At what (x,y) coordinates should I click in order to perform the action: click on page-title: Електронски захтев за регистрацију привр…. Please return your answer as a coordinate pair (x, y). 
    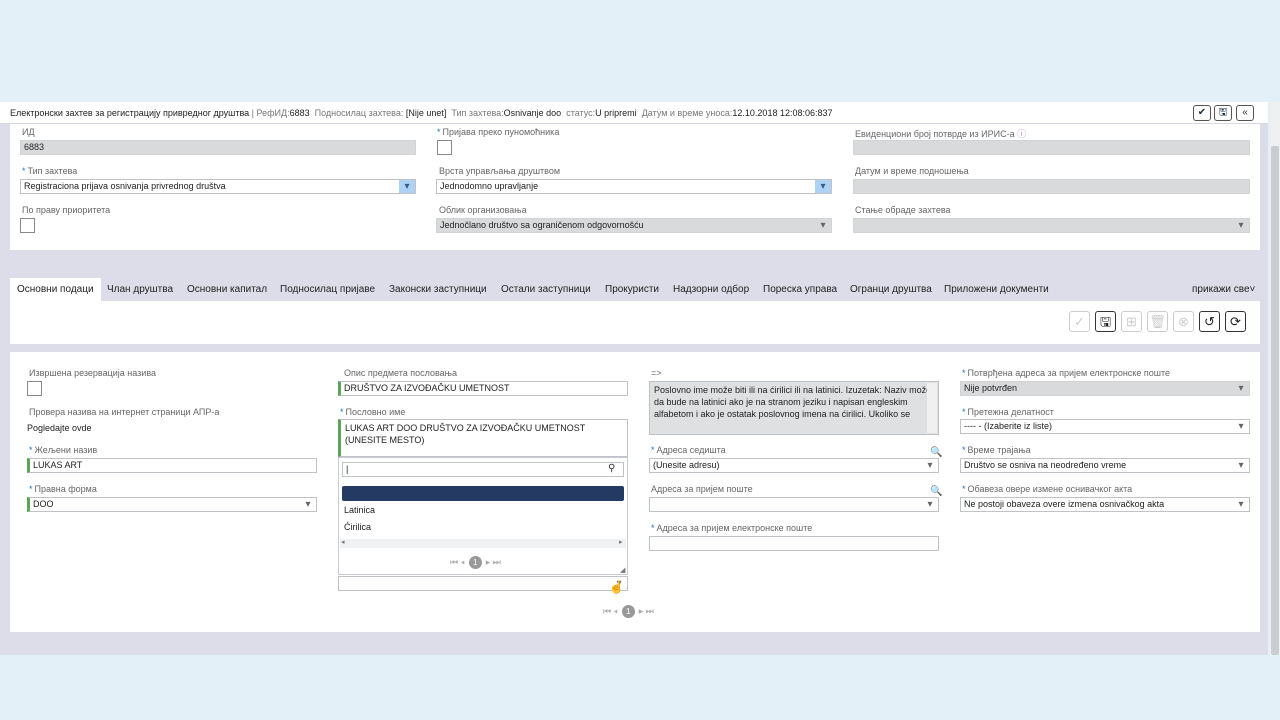
    Looking at the image, I should click on (130, 113).